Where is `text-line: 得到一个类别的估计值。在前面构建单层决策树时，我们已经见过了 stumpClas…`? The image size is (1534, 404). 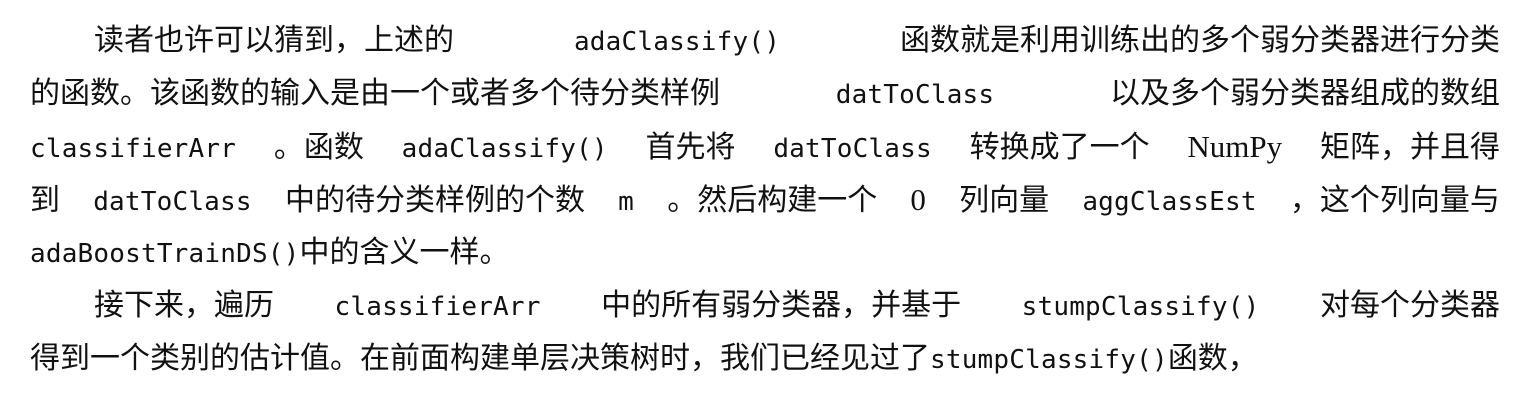
text-line: 得到一个类别的估计值。在前面构建单层决策树时，我们已经见过了 stumpClas… is located at coordinates (765, 358).